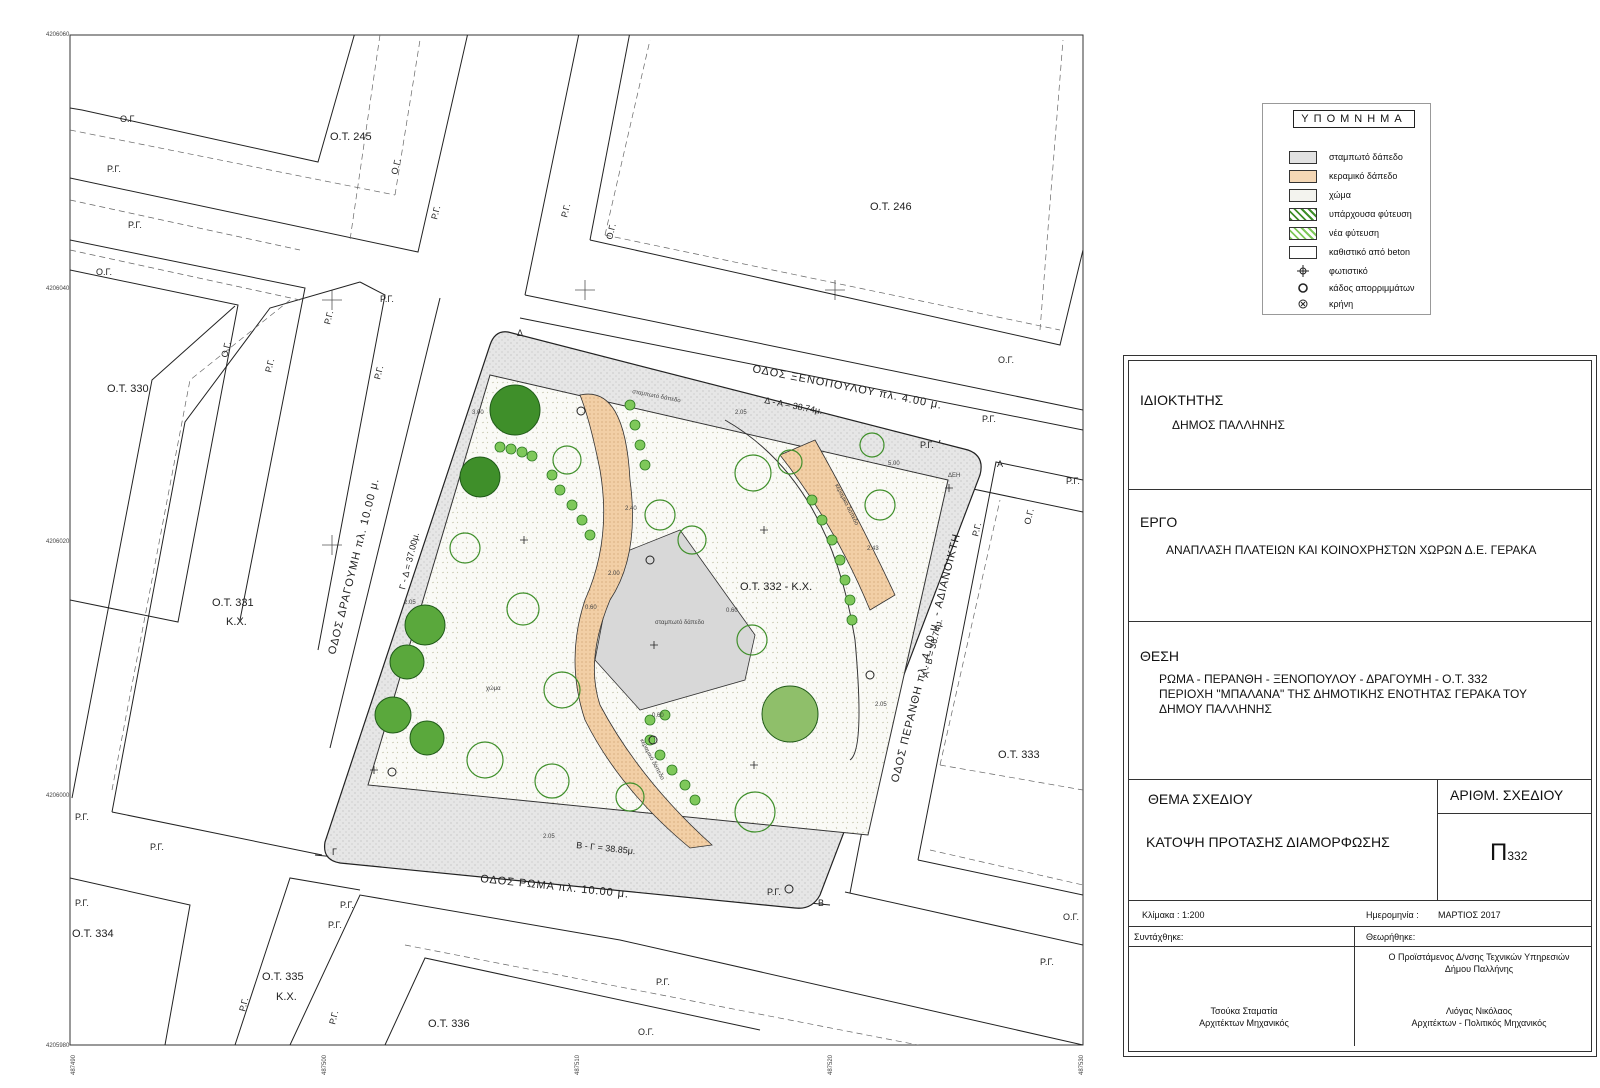  Describe the element at coordinates (831, 1064) in the screenshot. I see `coord-x4: 487520` at that location.